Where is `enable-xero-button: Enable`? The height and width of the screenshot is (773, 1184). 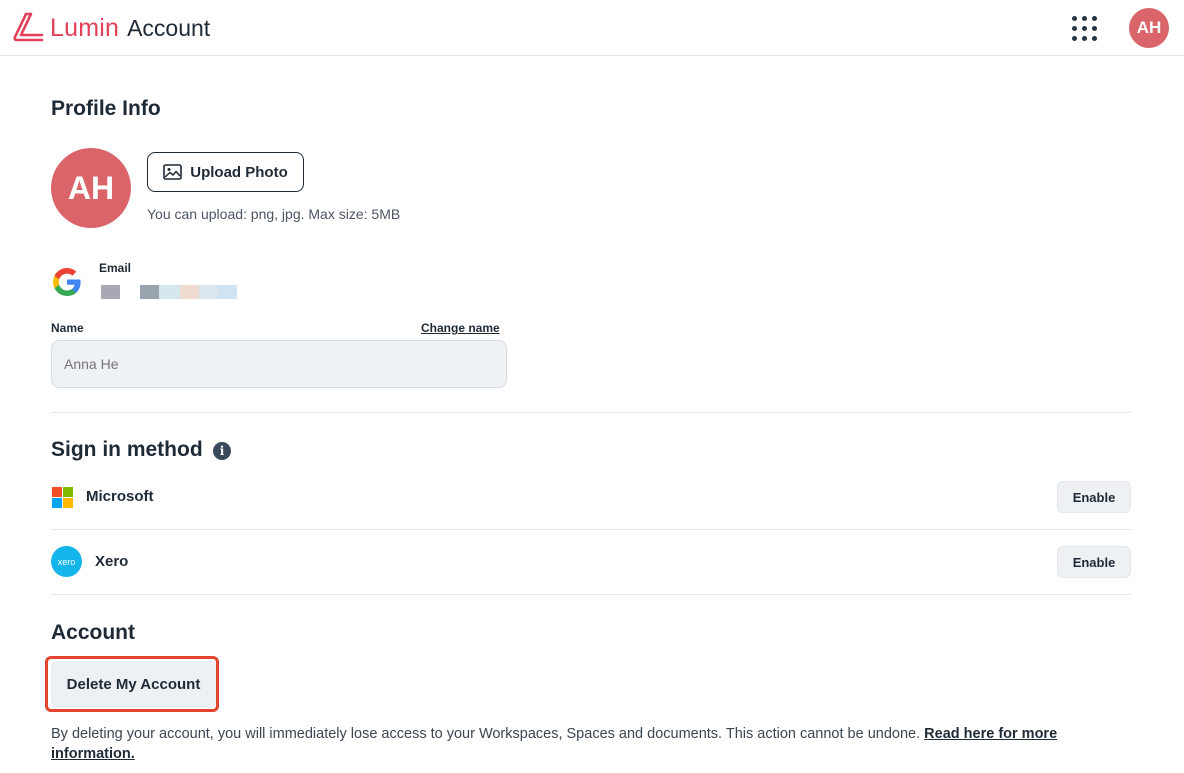
enable-xero-button: Enable is located at coordinates (1094, 562).